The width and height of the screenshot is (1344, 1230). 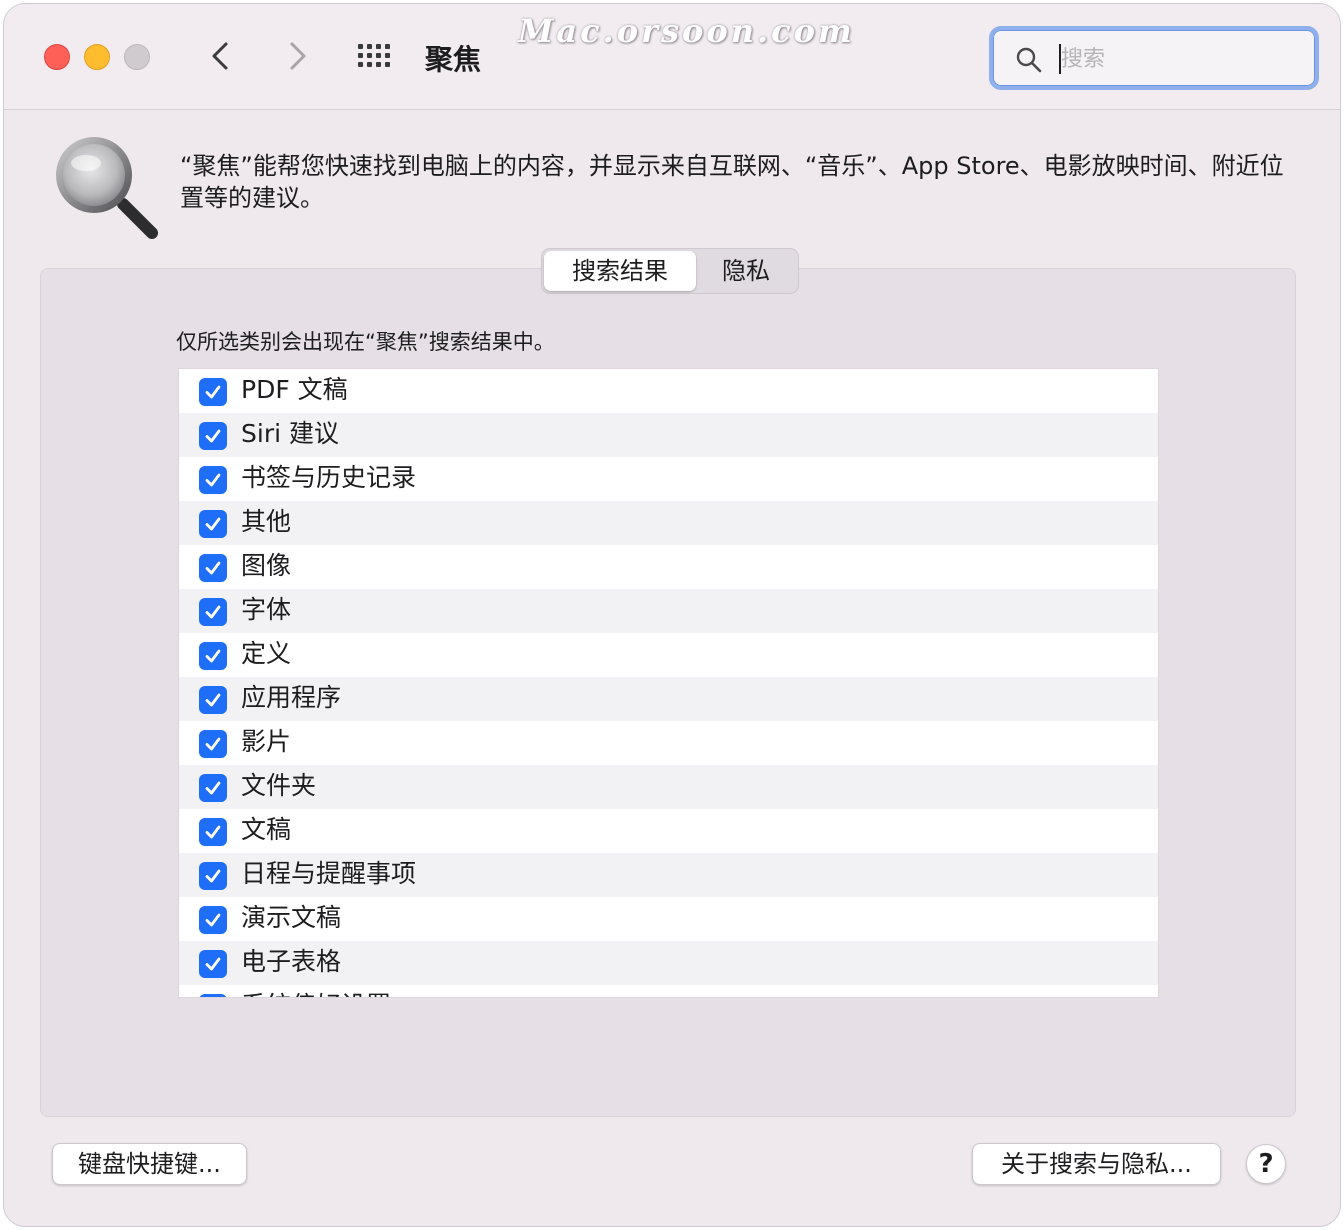 What do you see at coordinates (1266, 1164) in the screenshot?
I see `help-button: ?` at bounding box center [1266, 1164].